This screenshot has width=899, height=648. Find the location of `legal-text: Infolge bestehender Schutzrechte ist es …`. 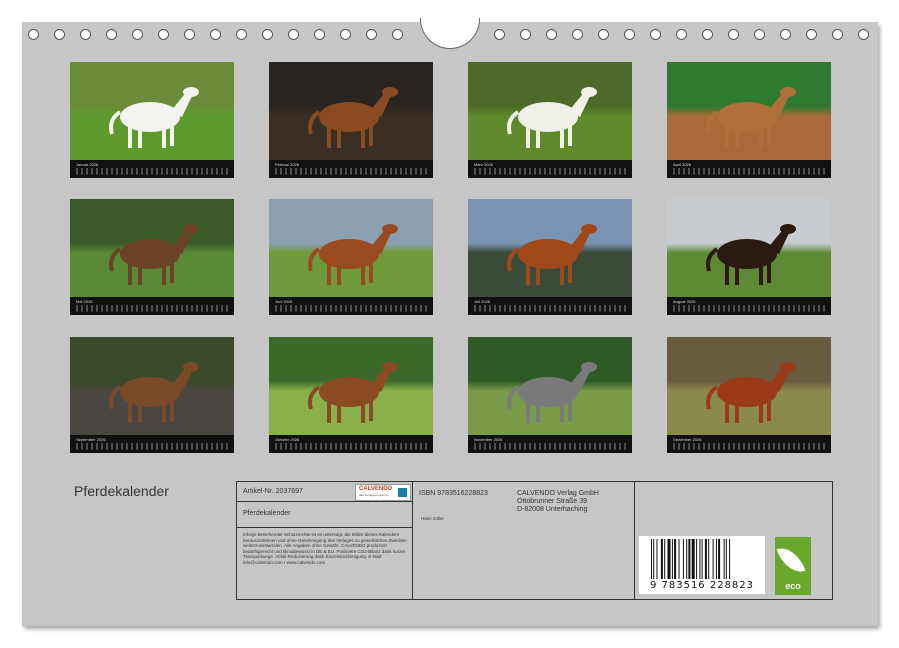

legal-text: Infolge bestehender Schutzrechte ist es … is located at coordinates (325, 548).